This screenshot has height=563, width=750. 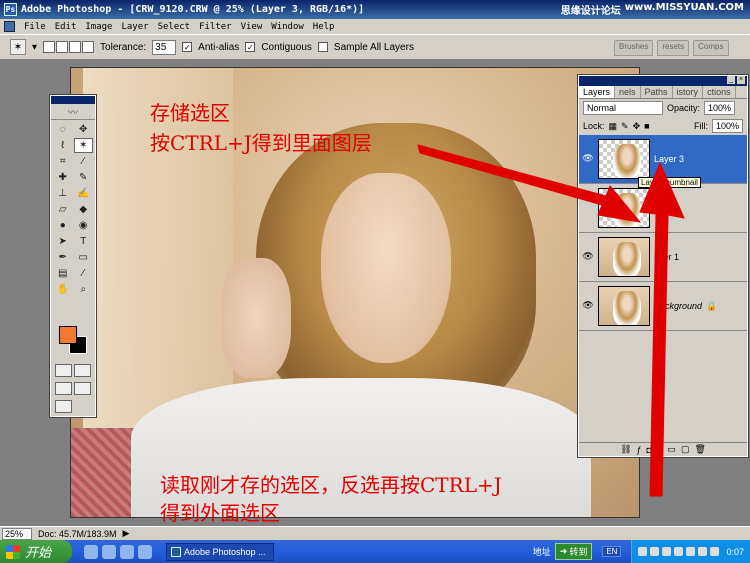 What do you see at coordinates (63, 370) in the screenshot?
I see `standard-mode-button` at bounding box center [63, 370].